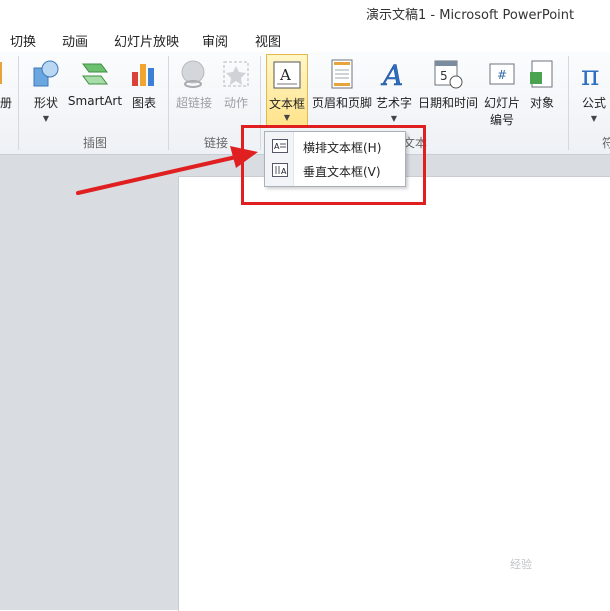 This screenshot has height=611, width=610. Describe the element at coordinates (95, 143) in the screenshot. I see `group-label-illustrations: 插图` at that location.